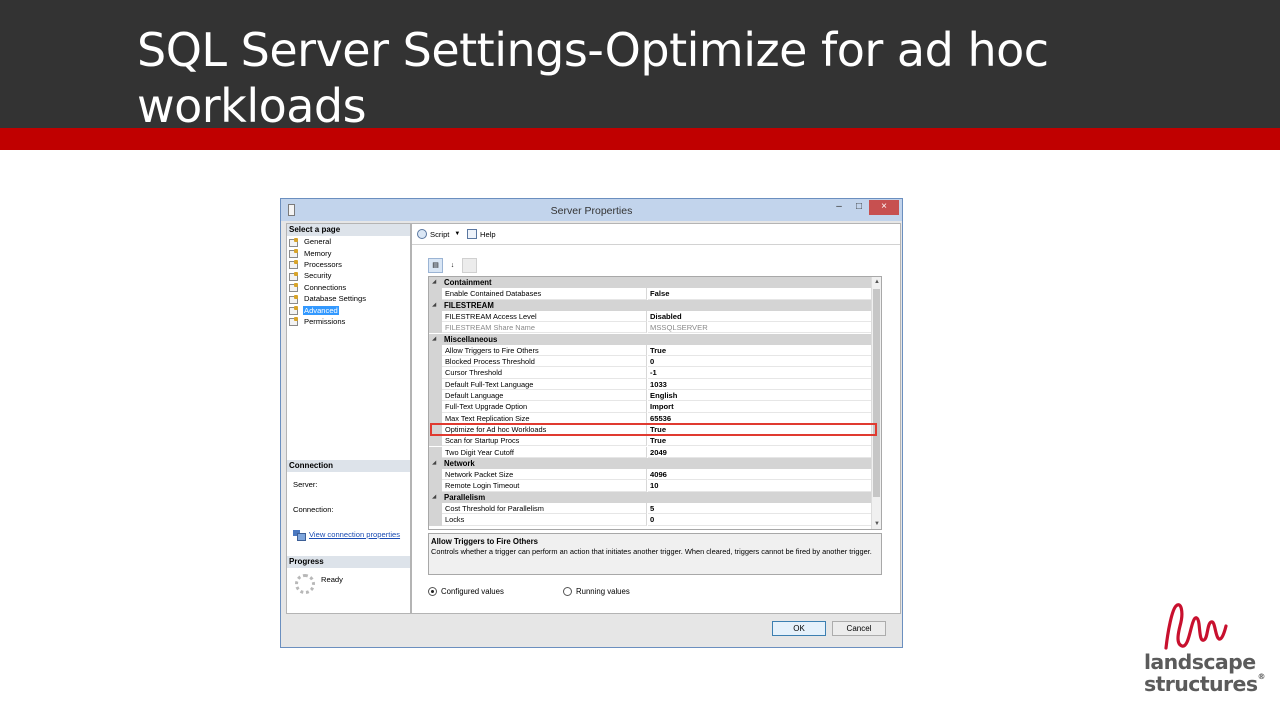  Describe the element at coordinates (839, 207) in the screenshot. I see `minimize-button: –` at that location.